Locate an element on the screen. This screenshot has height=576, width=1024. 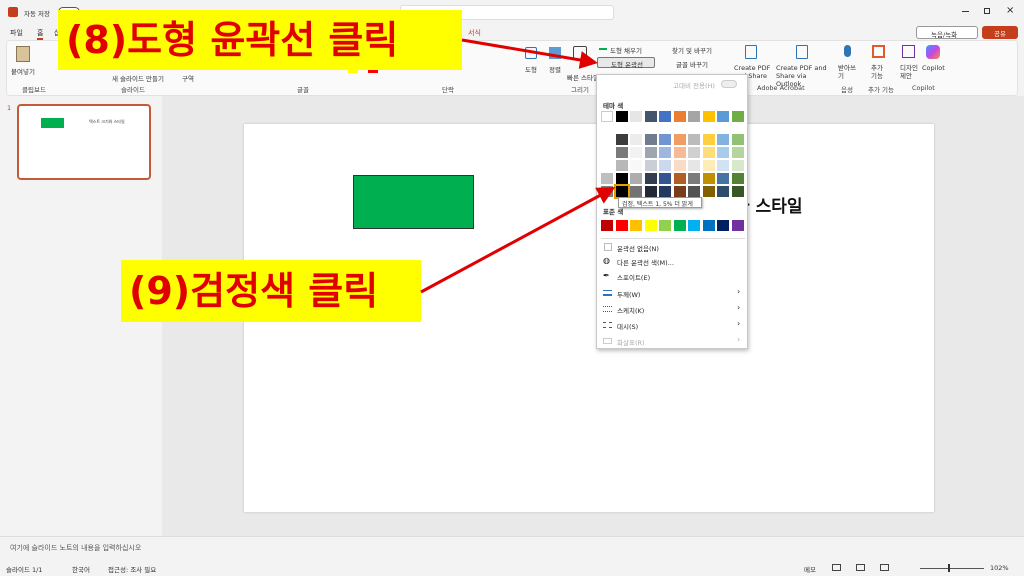
status-zoom: 102% is located at coordinates (999, 568).